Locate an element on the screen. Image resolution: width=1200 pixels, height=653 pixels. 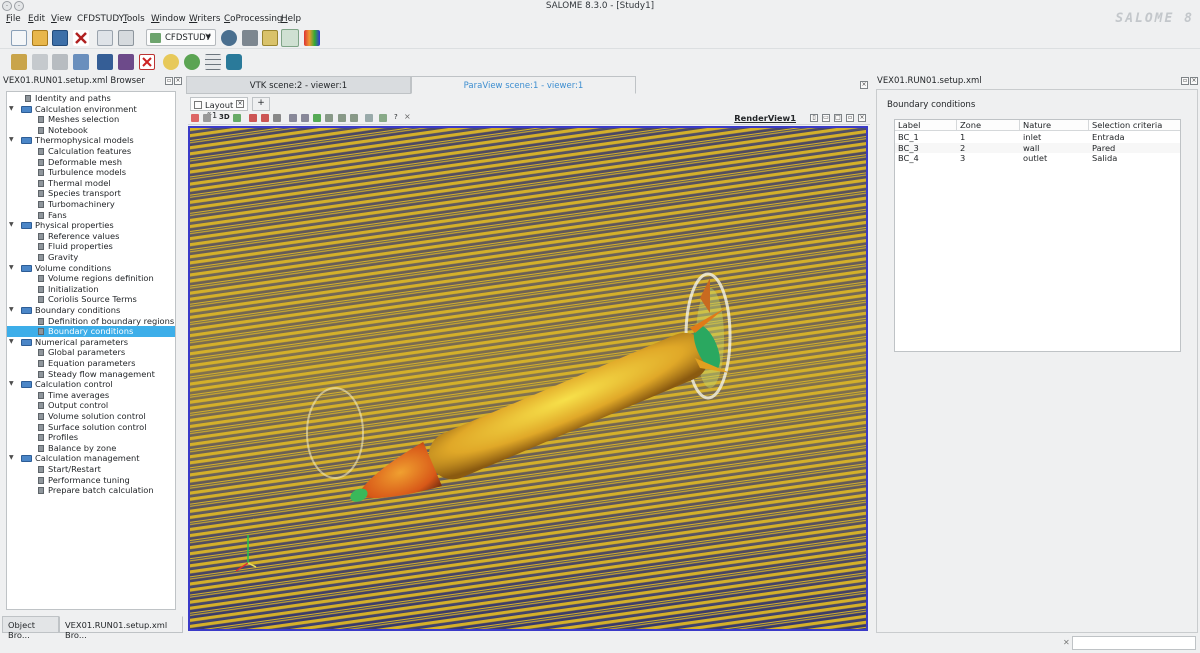
rotate-icon is located at coordinates (317, 118).